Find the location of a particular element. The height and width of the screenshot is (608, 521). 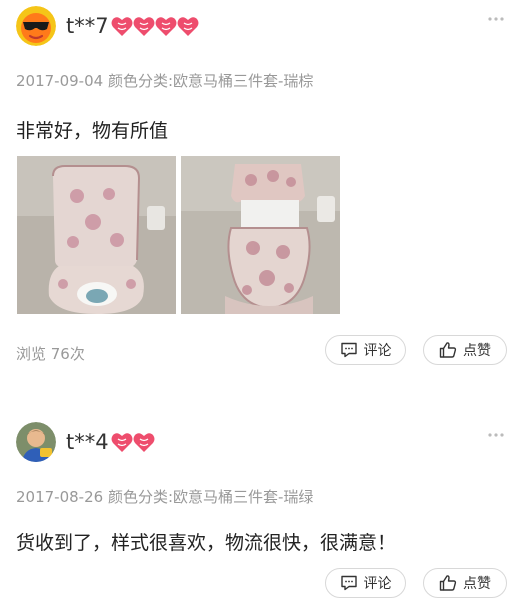

view-count: 浏览 76次 is located at coordinates (50, 354).